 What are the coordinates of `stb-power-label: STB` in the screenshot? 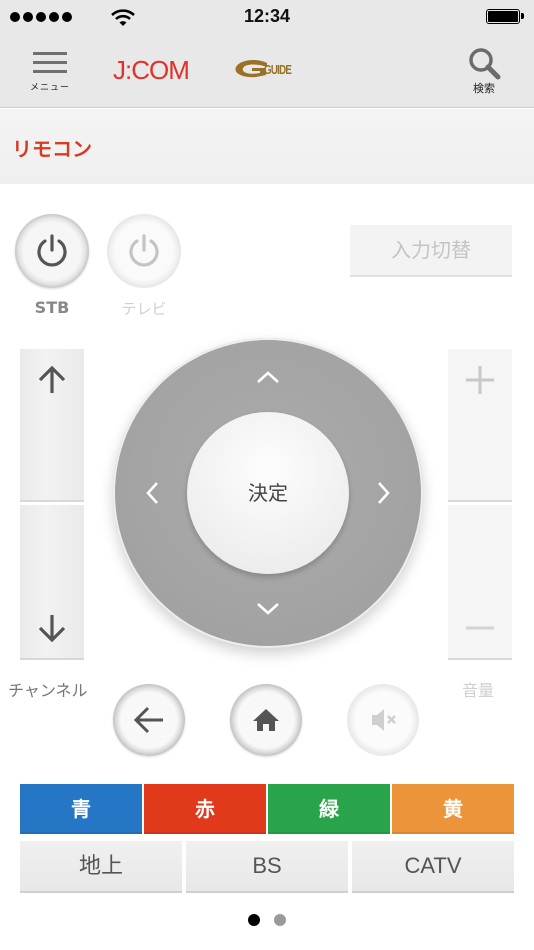 It's located at (52, 307).